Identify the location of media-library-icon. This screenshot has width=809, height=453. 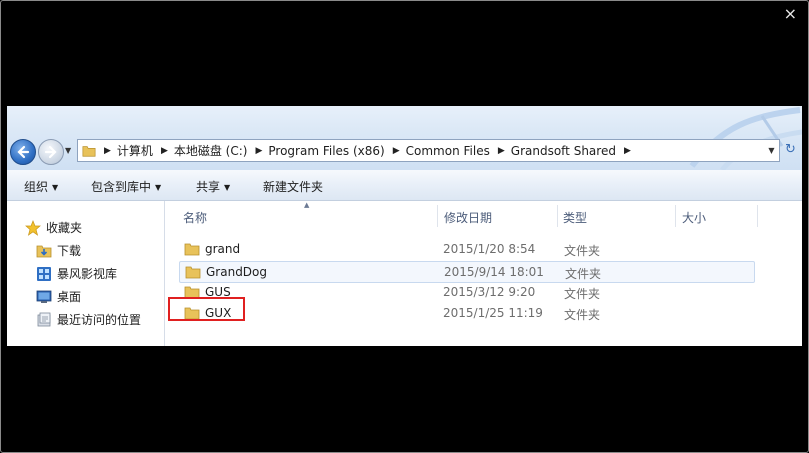
(44, 273).